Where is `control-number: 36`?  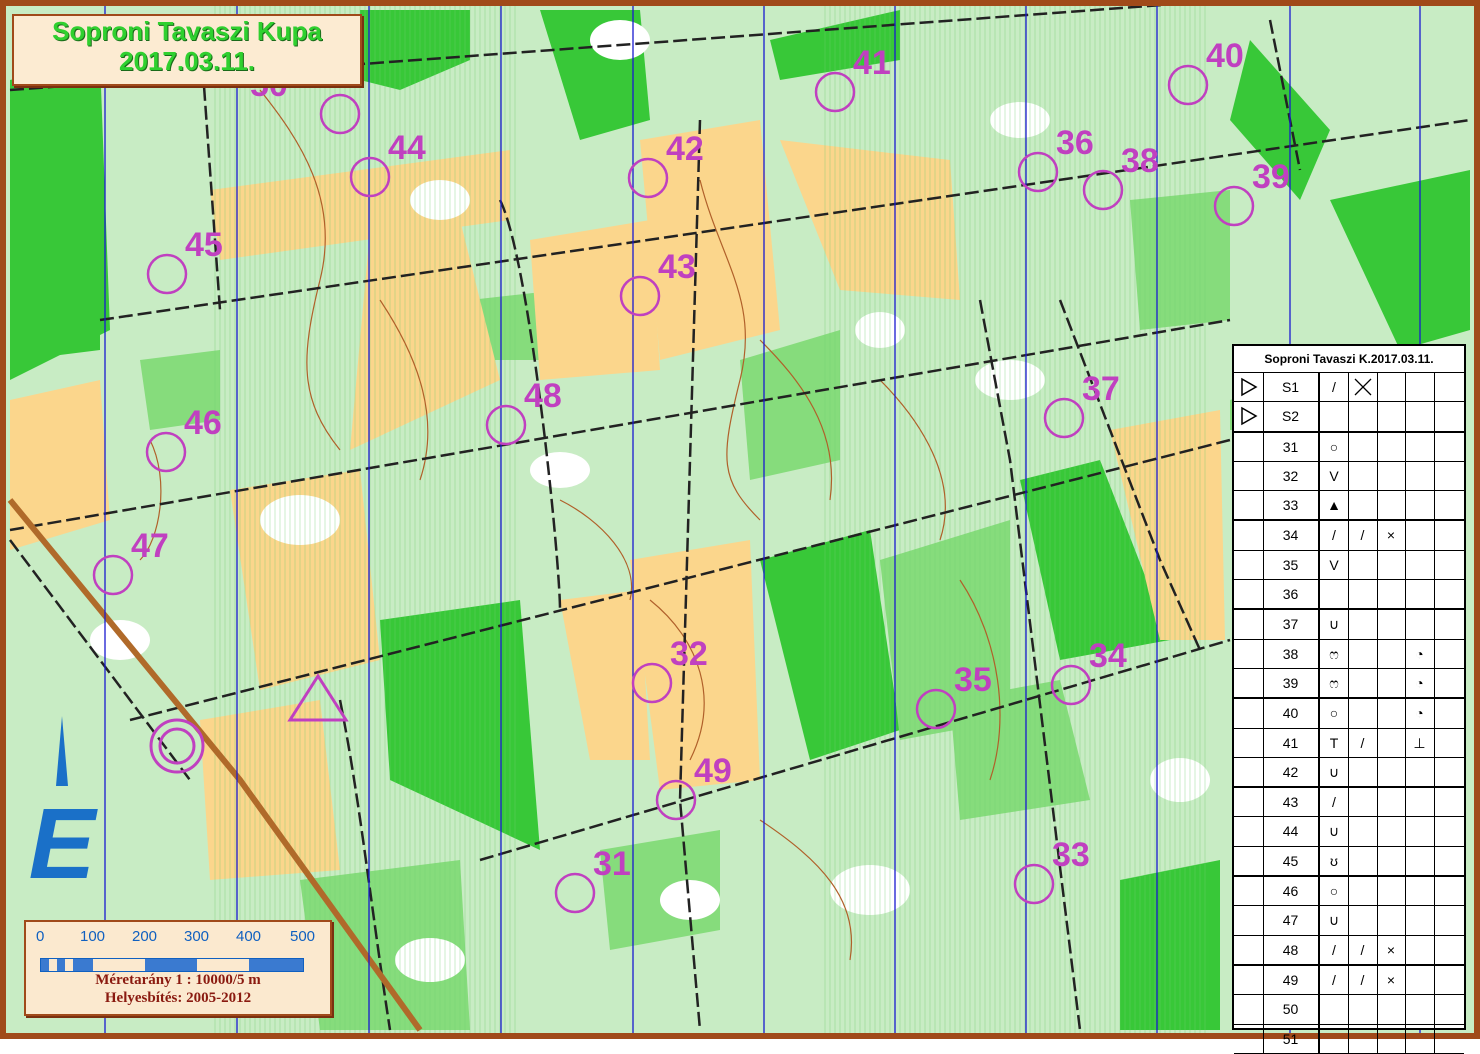
control-number: 36 is located at coordinates (1075, 143).